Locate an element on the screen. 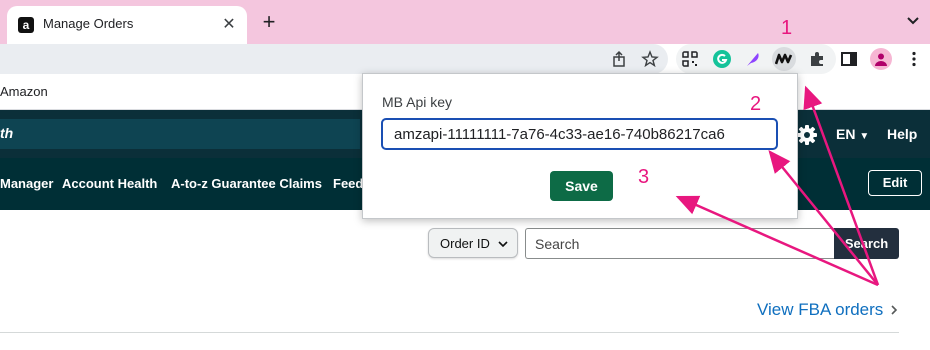 Image resolution: width=930 pixels, height=350 pixels. tab-title: Manage Orders is located at coordinates (88, 23).